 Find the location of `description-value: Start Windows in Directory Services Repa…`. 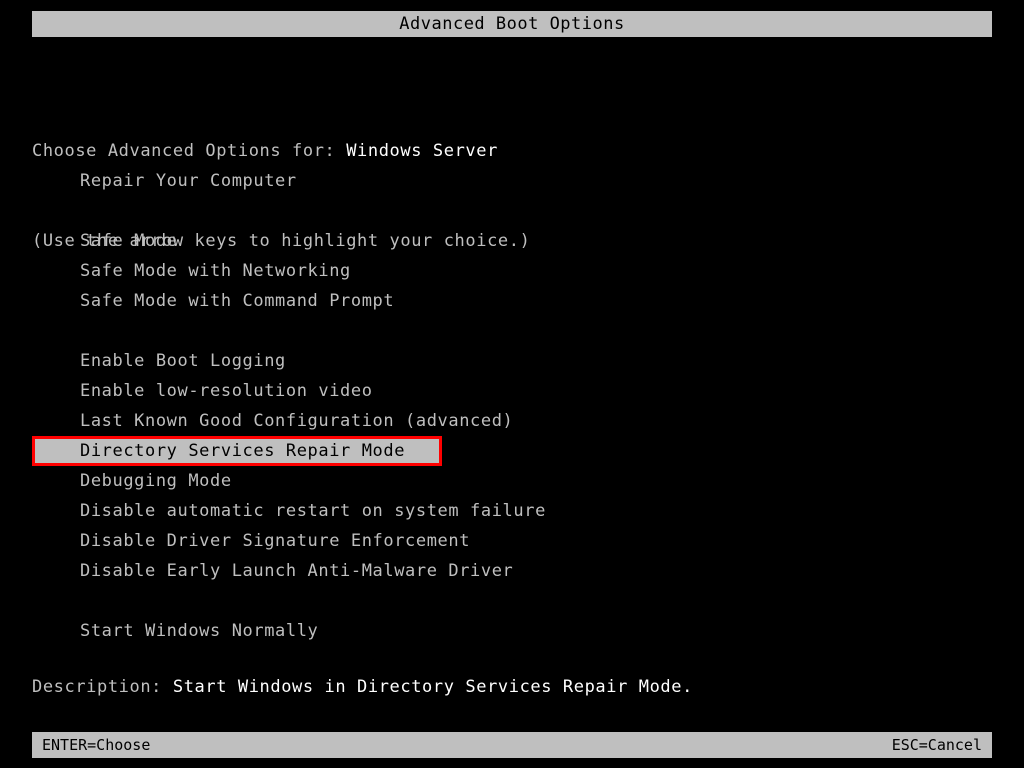

description-value: Start Windows in Directory Services Repa… is located at coordinates (432, 687).